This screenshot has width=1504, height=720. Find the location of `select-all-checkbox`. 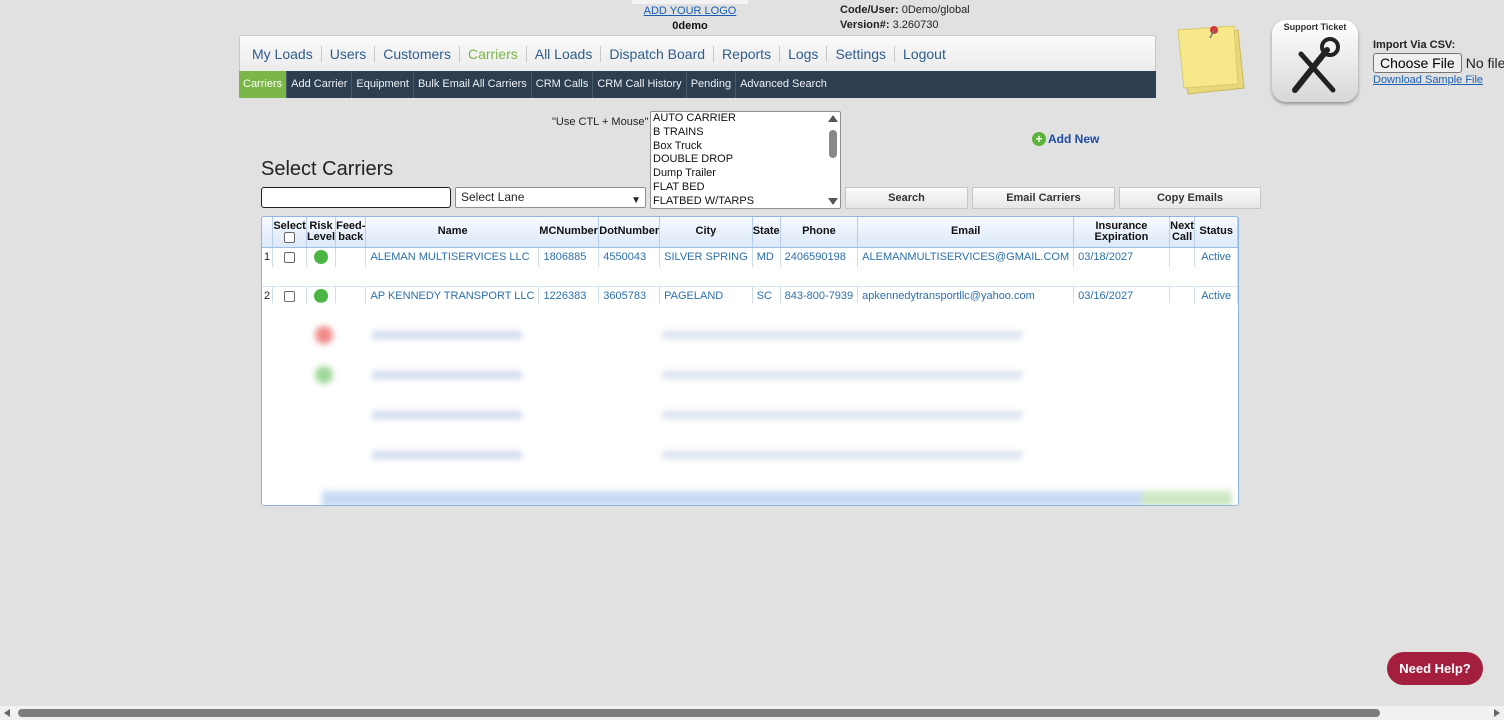

select-all-checkbox is located at coordinates (290, 237).